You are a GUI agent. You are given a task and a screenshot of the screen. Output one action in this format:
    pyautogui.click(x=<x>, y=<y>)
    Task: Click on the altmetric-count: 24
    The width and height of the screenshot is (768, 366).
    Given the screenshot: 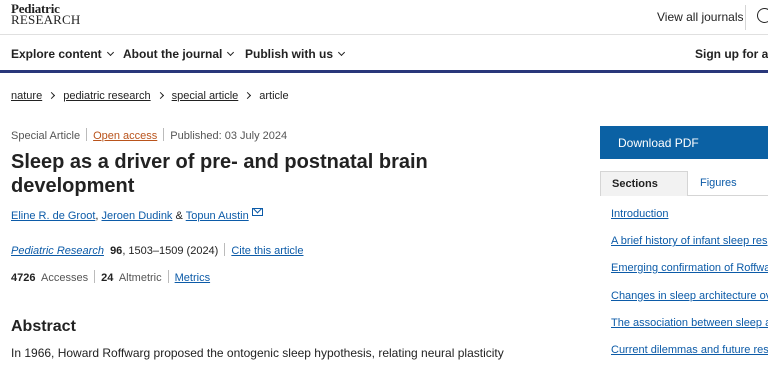 What is the action you would take?
    pyautogui.click(x=107, y=278)
    